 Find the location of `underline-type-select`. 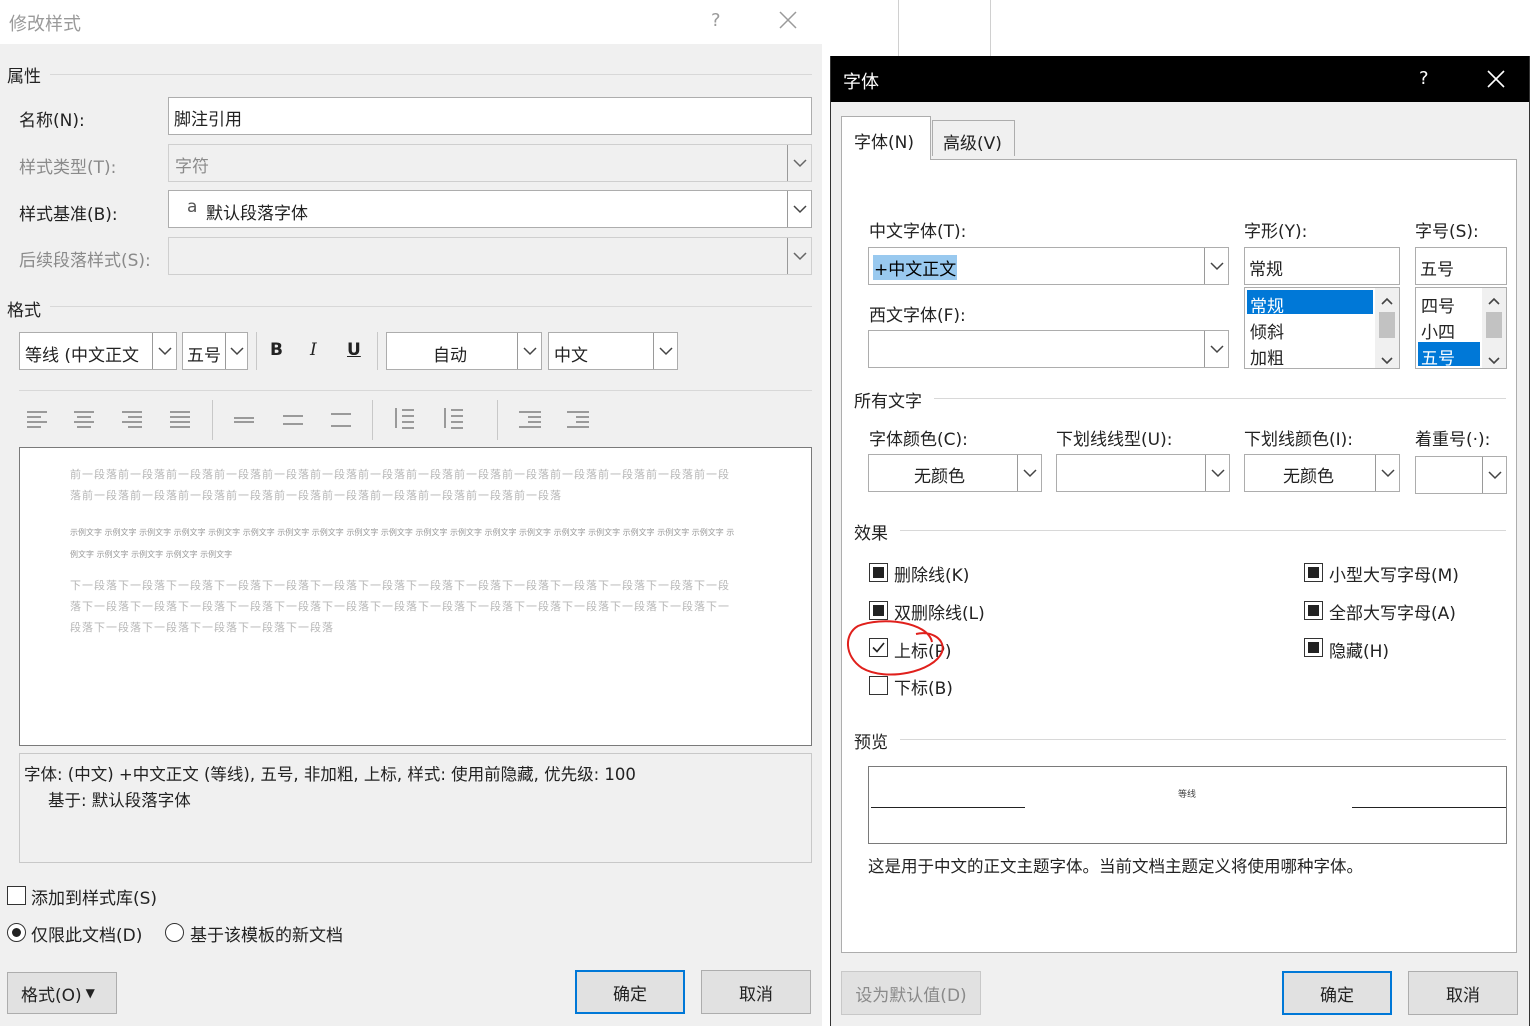

underline-type-select is located at coordinates (1143, 473).